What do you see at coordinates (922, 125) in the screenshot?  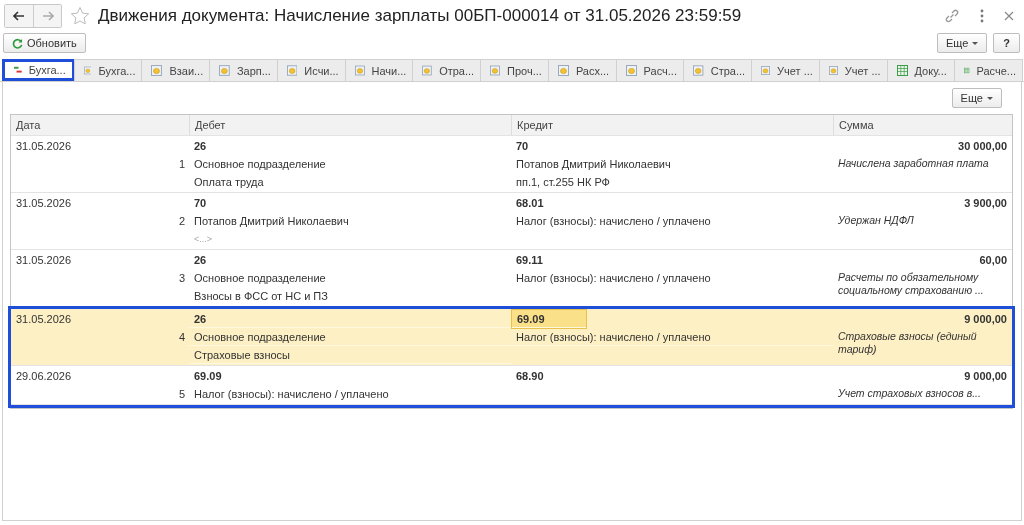 I see `column-header: Сумма` at bounding box center [922, 125].